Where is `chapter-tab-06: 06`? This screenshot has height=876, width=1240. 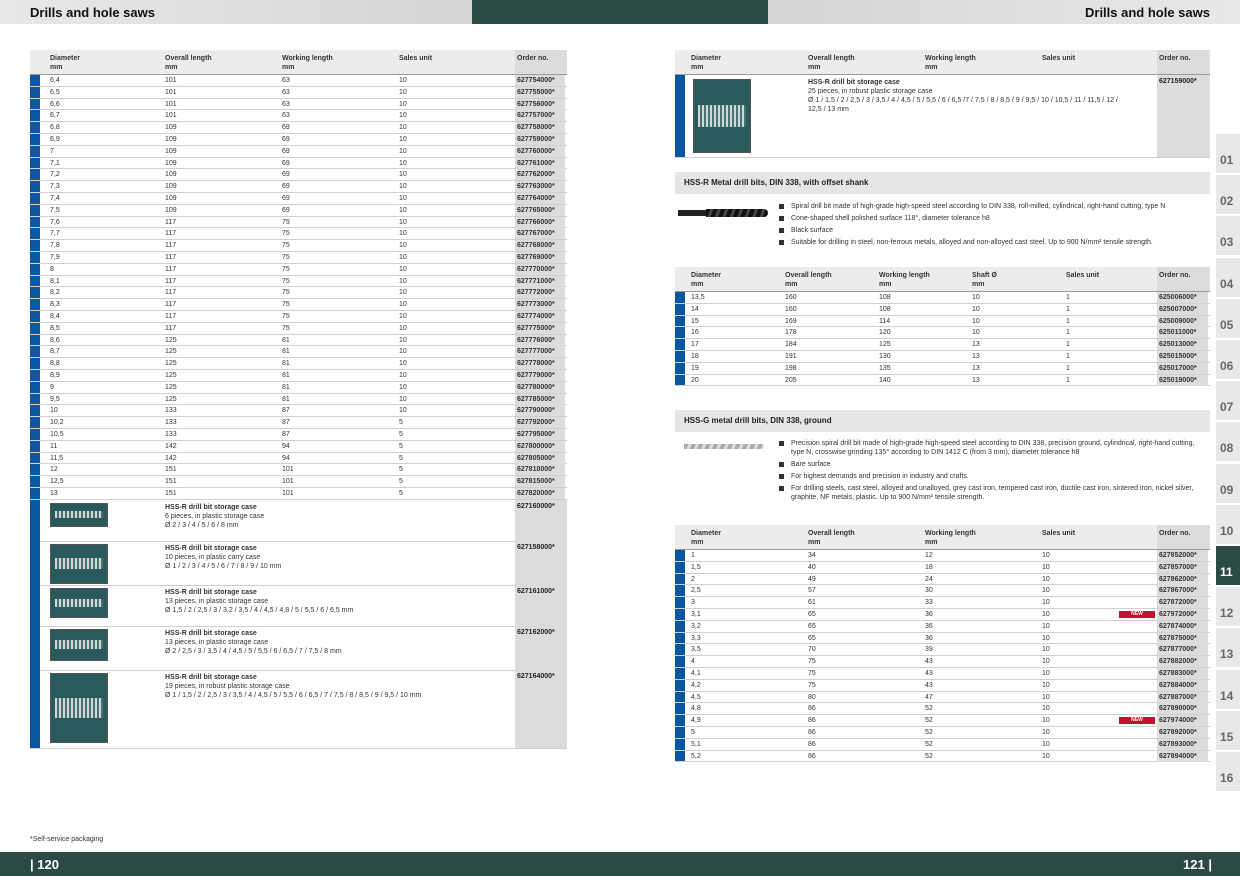
chapter-tab-06: 06 is located at coordinates (1228, 360).